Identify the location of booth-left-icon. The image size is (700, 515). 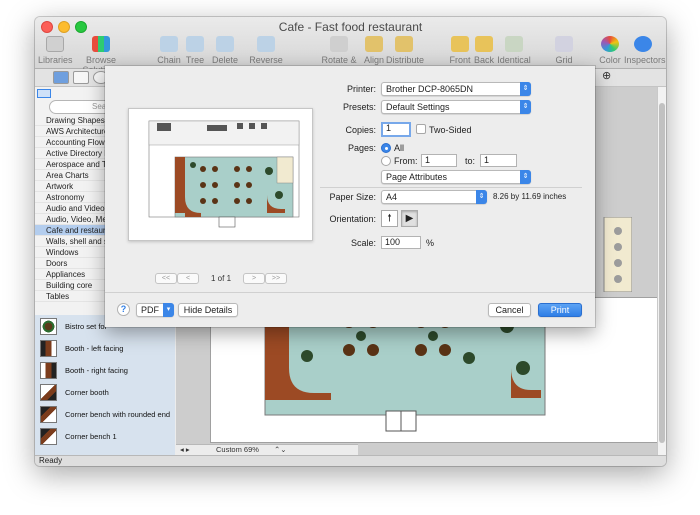
(48, 348).